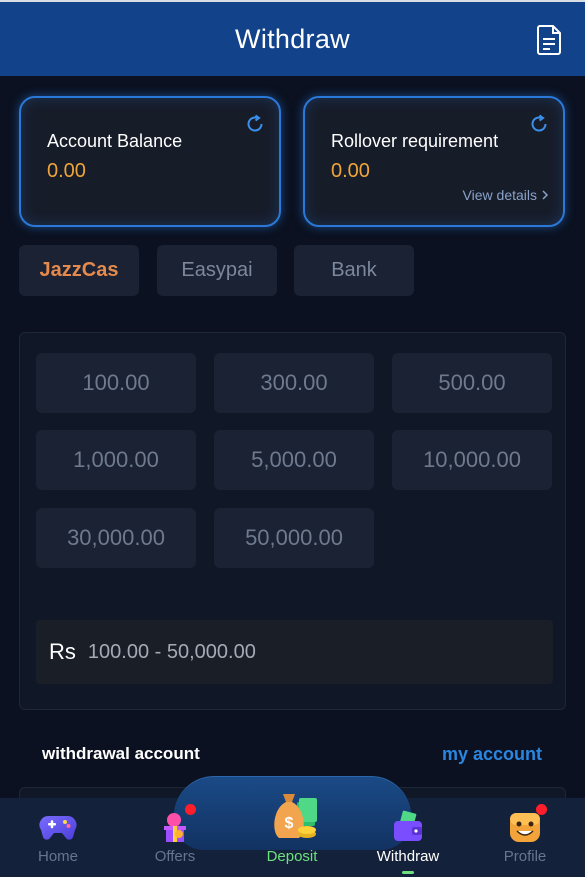 The image size is (585, 877). I want to click on nav-label: Withdraw, so click(408, 856).